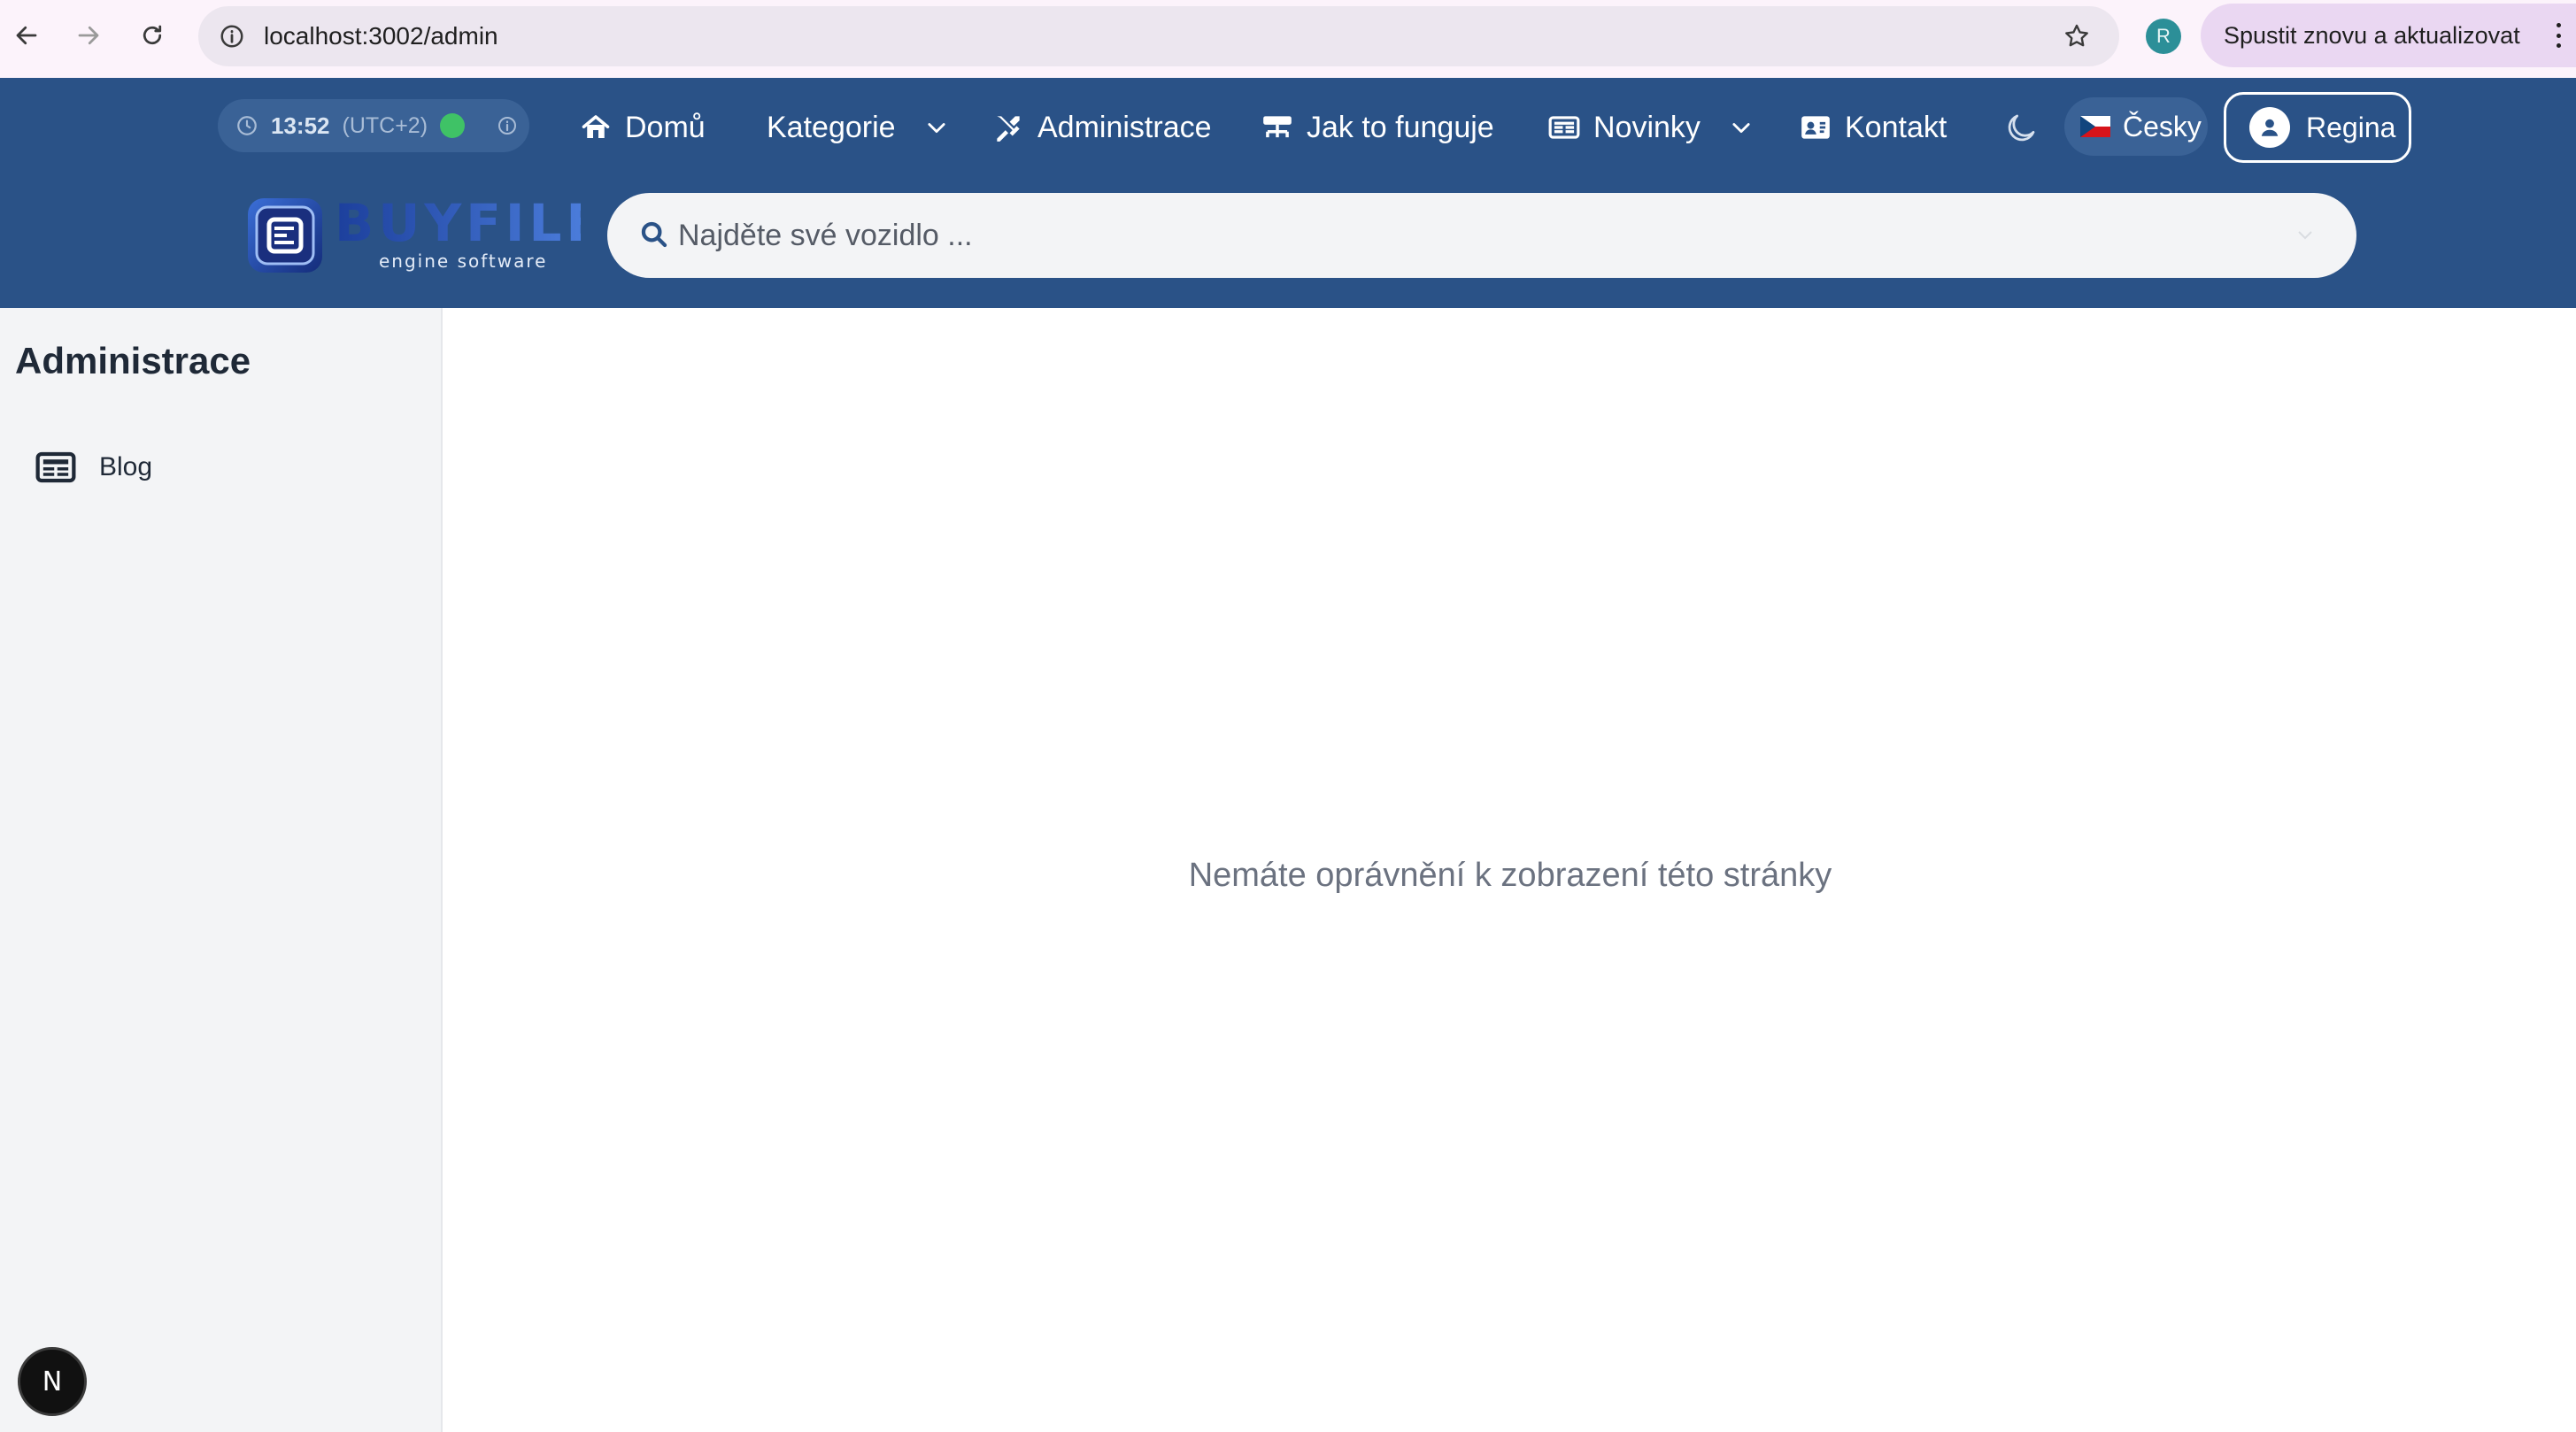  What do you see at coordinates (654, 234) in the screenshot?
I see `search-icon` at bounding box center [654, 234].